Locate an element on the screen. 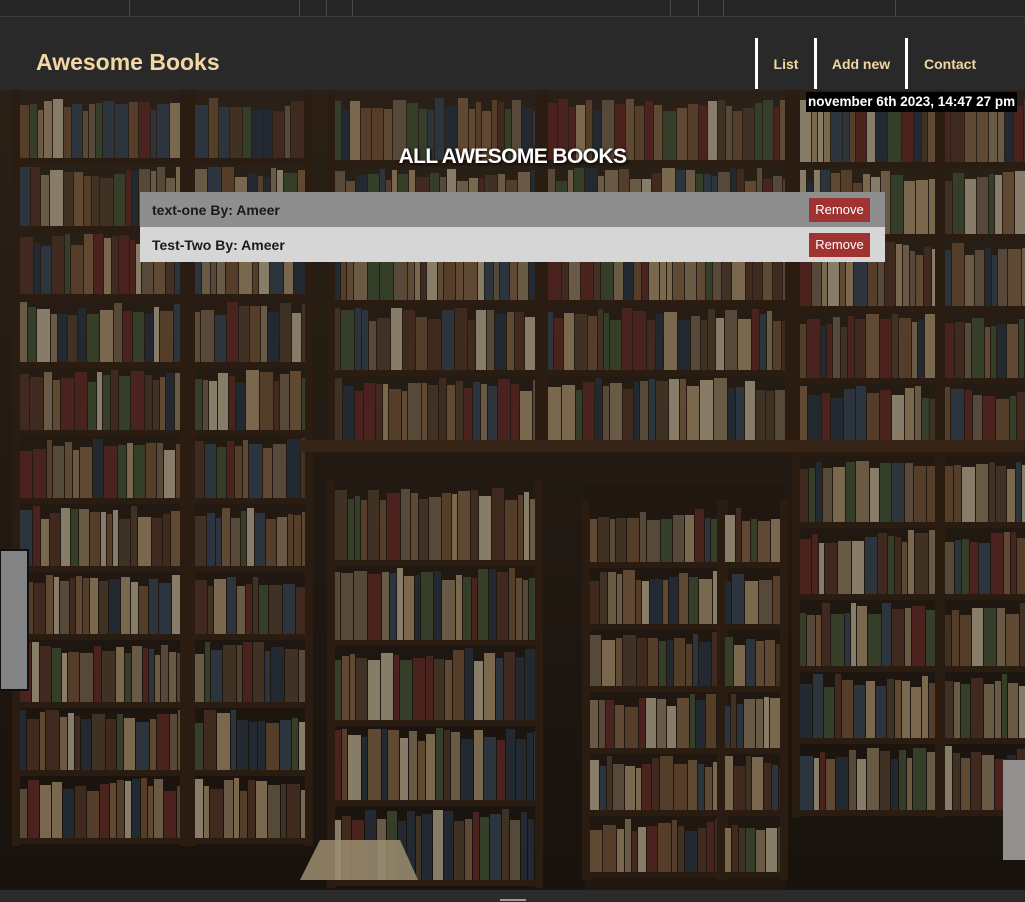 Image resolution: width=1025 pixels, height=902 pixels. nav-link-contact: Contact is located at coordinates (965, 63).